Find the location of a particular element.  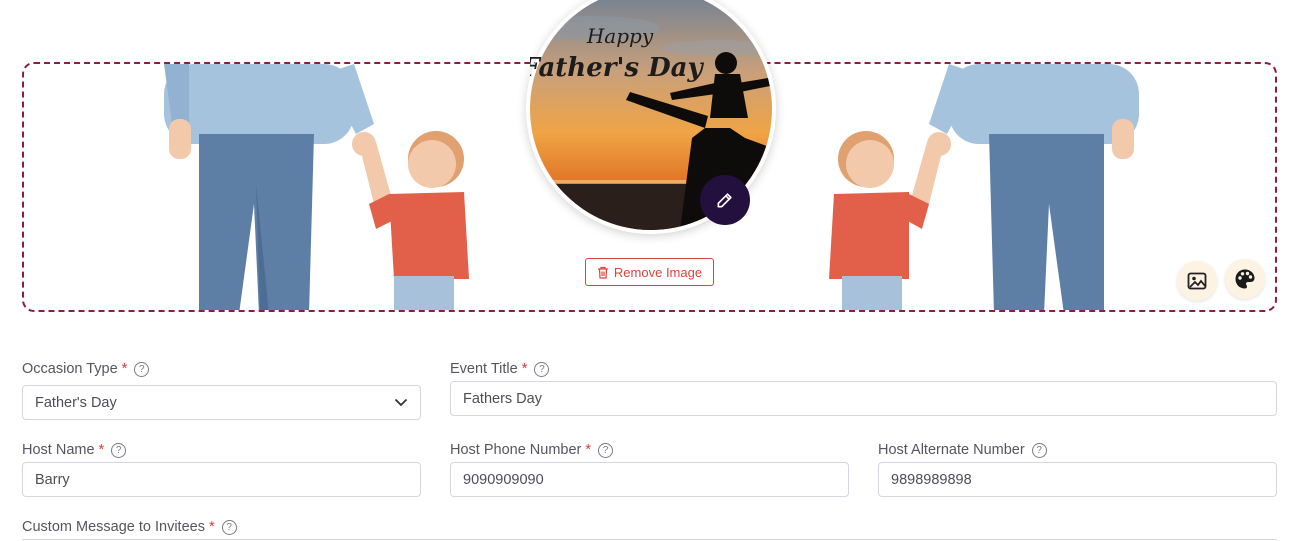

event-title-label: Event Title * ? is located at coordinates (500, 369).